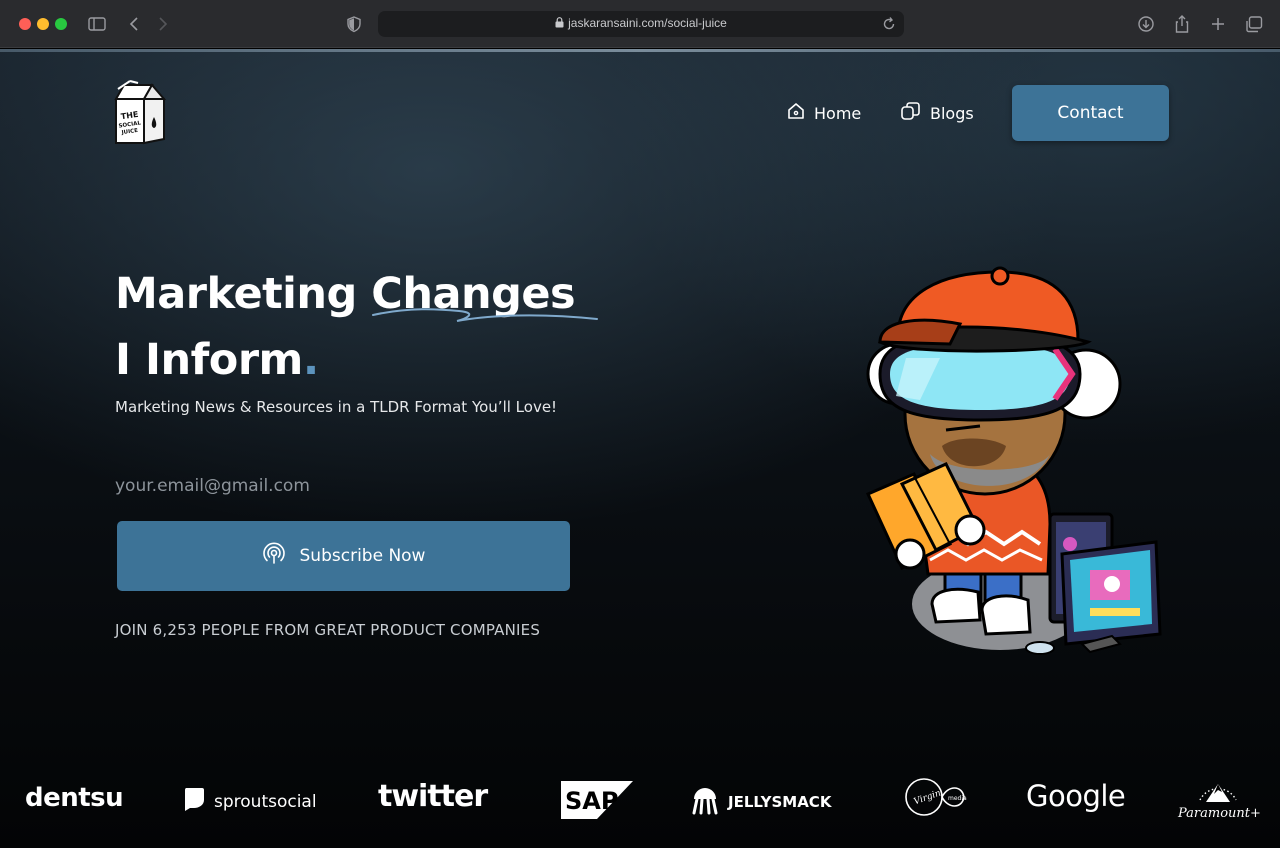 The height and width of the screenshot is (848, 1280). What do you see at coordinates (194, 801) in the screenshot?
I see `sprout-leaf-icon` at bounding box center [194, 801].